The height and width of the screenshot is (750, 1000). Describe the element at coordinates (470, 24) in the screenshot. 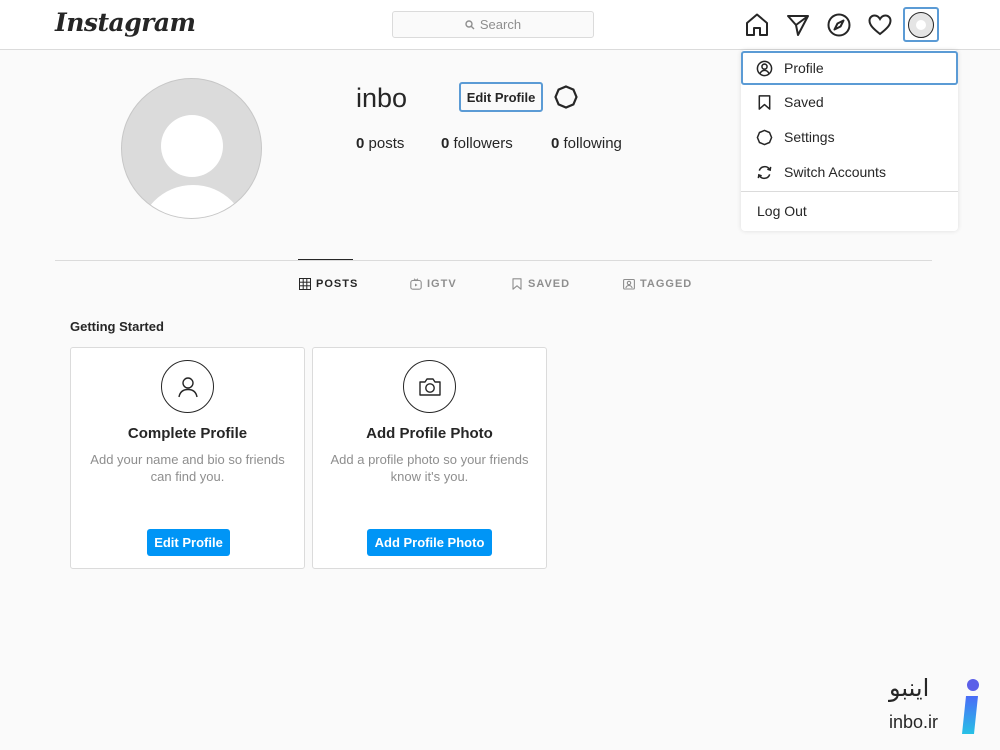

I see `search-icon` at that location.